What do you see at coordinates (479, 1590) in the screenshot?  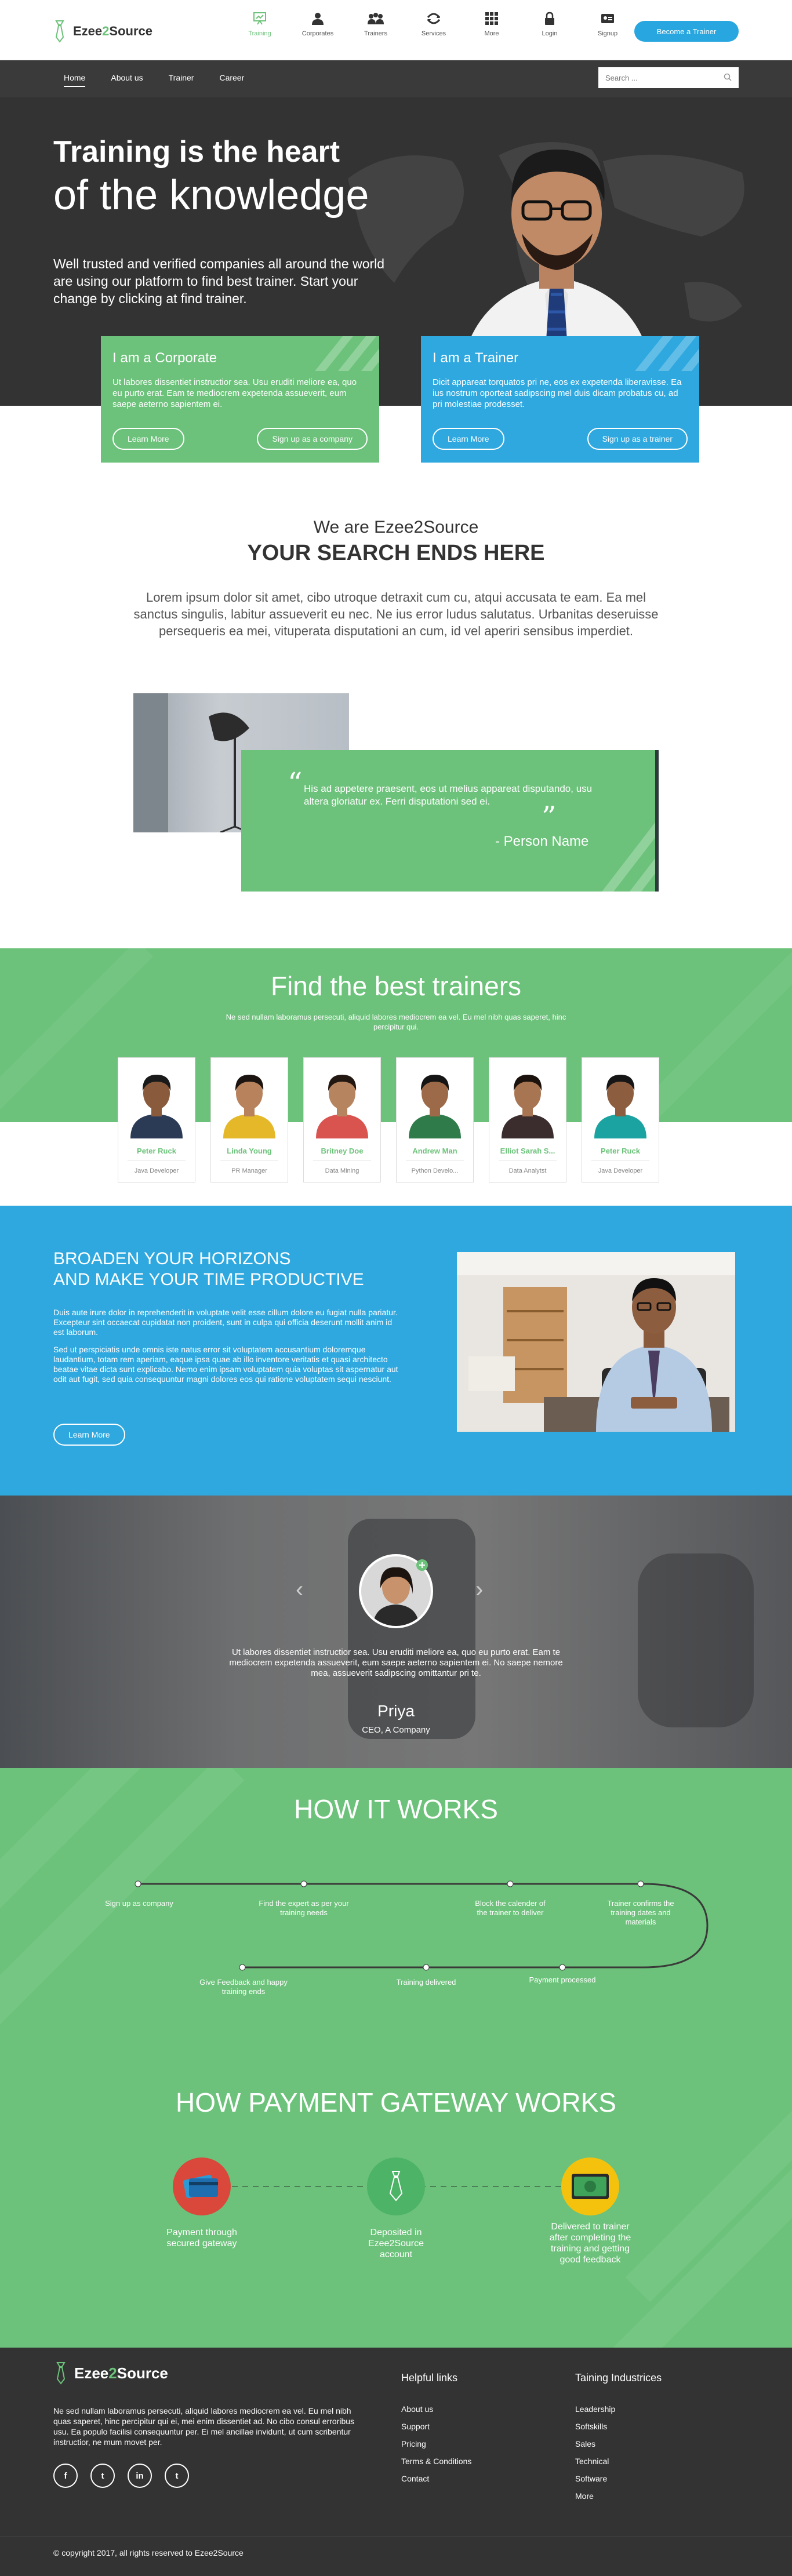 I see `testimonial-next-arrow: ›` at bounding box center [479, 1590].